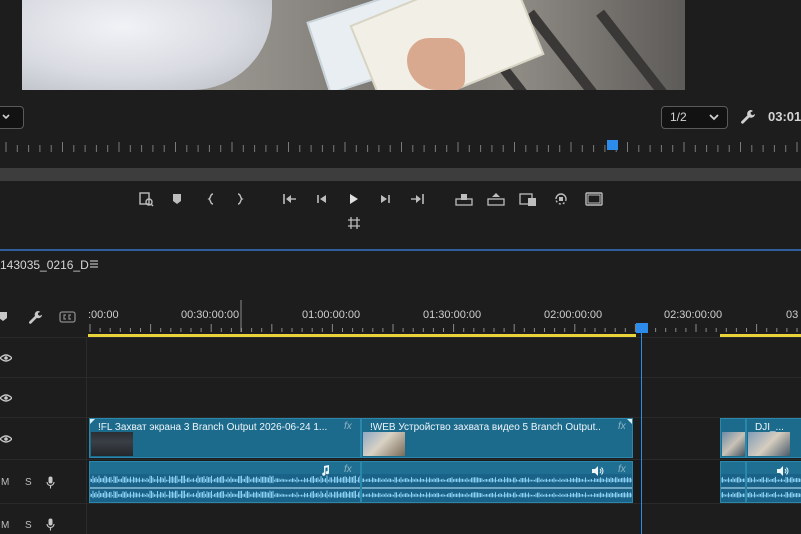 Image resolution: width=801 pixels, height=534 pixels. Describe the element at coordinates (694, 117) in the screenshot. I see `playback-resolution-select: 1/2` at that location.